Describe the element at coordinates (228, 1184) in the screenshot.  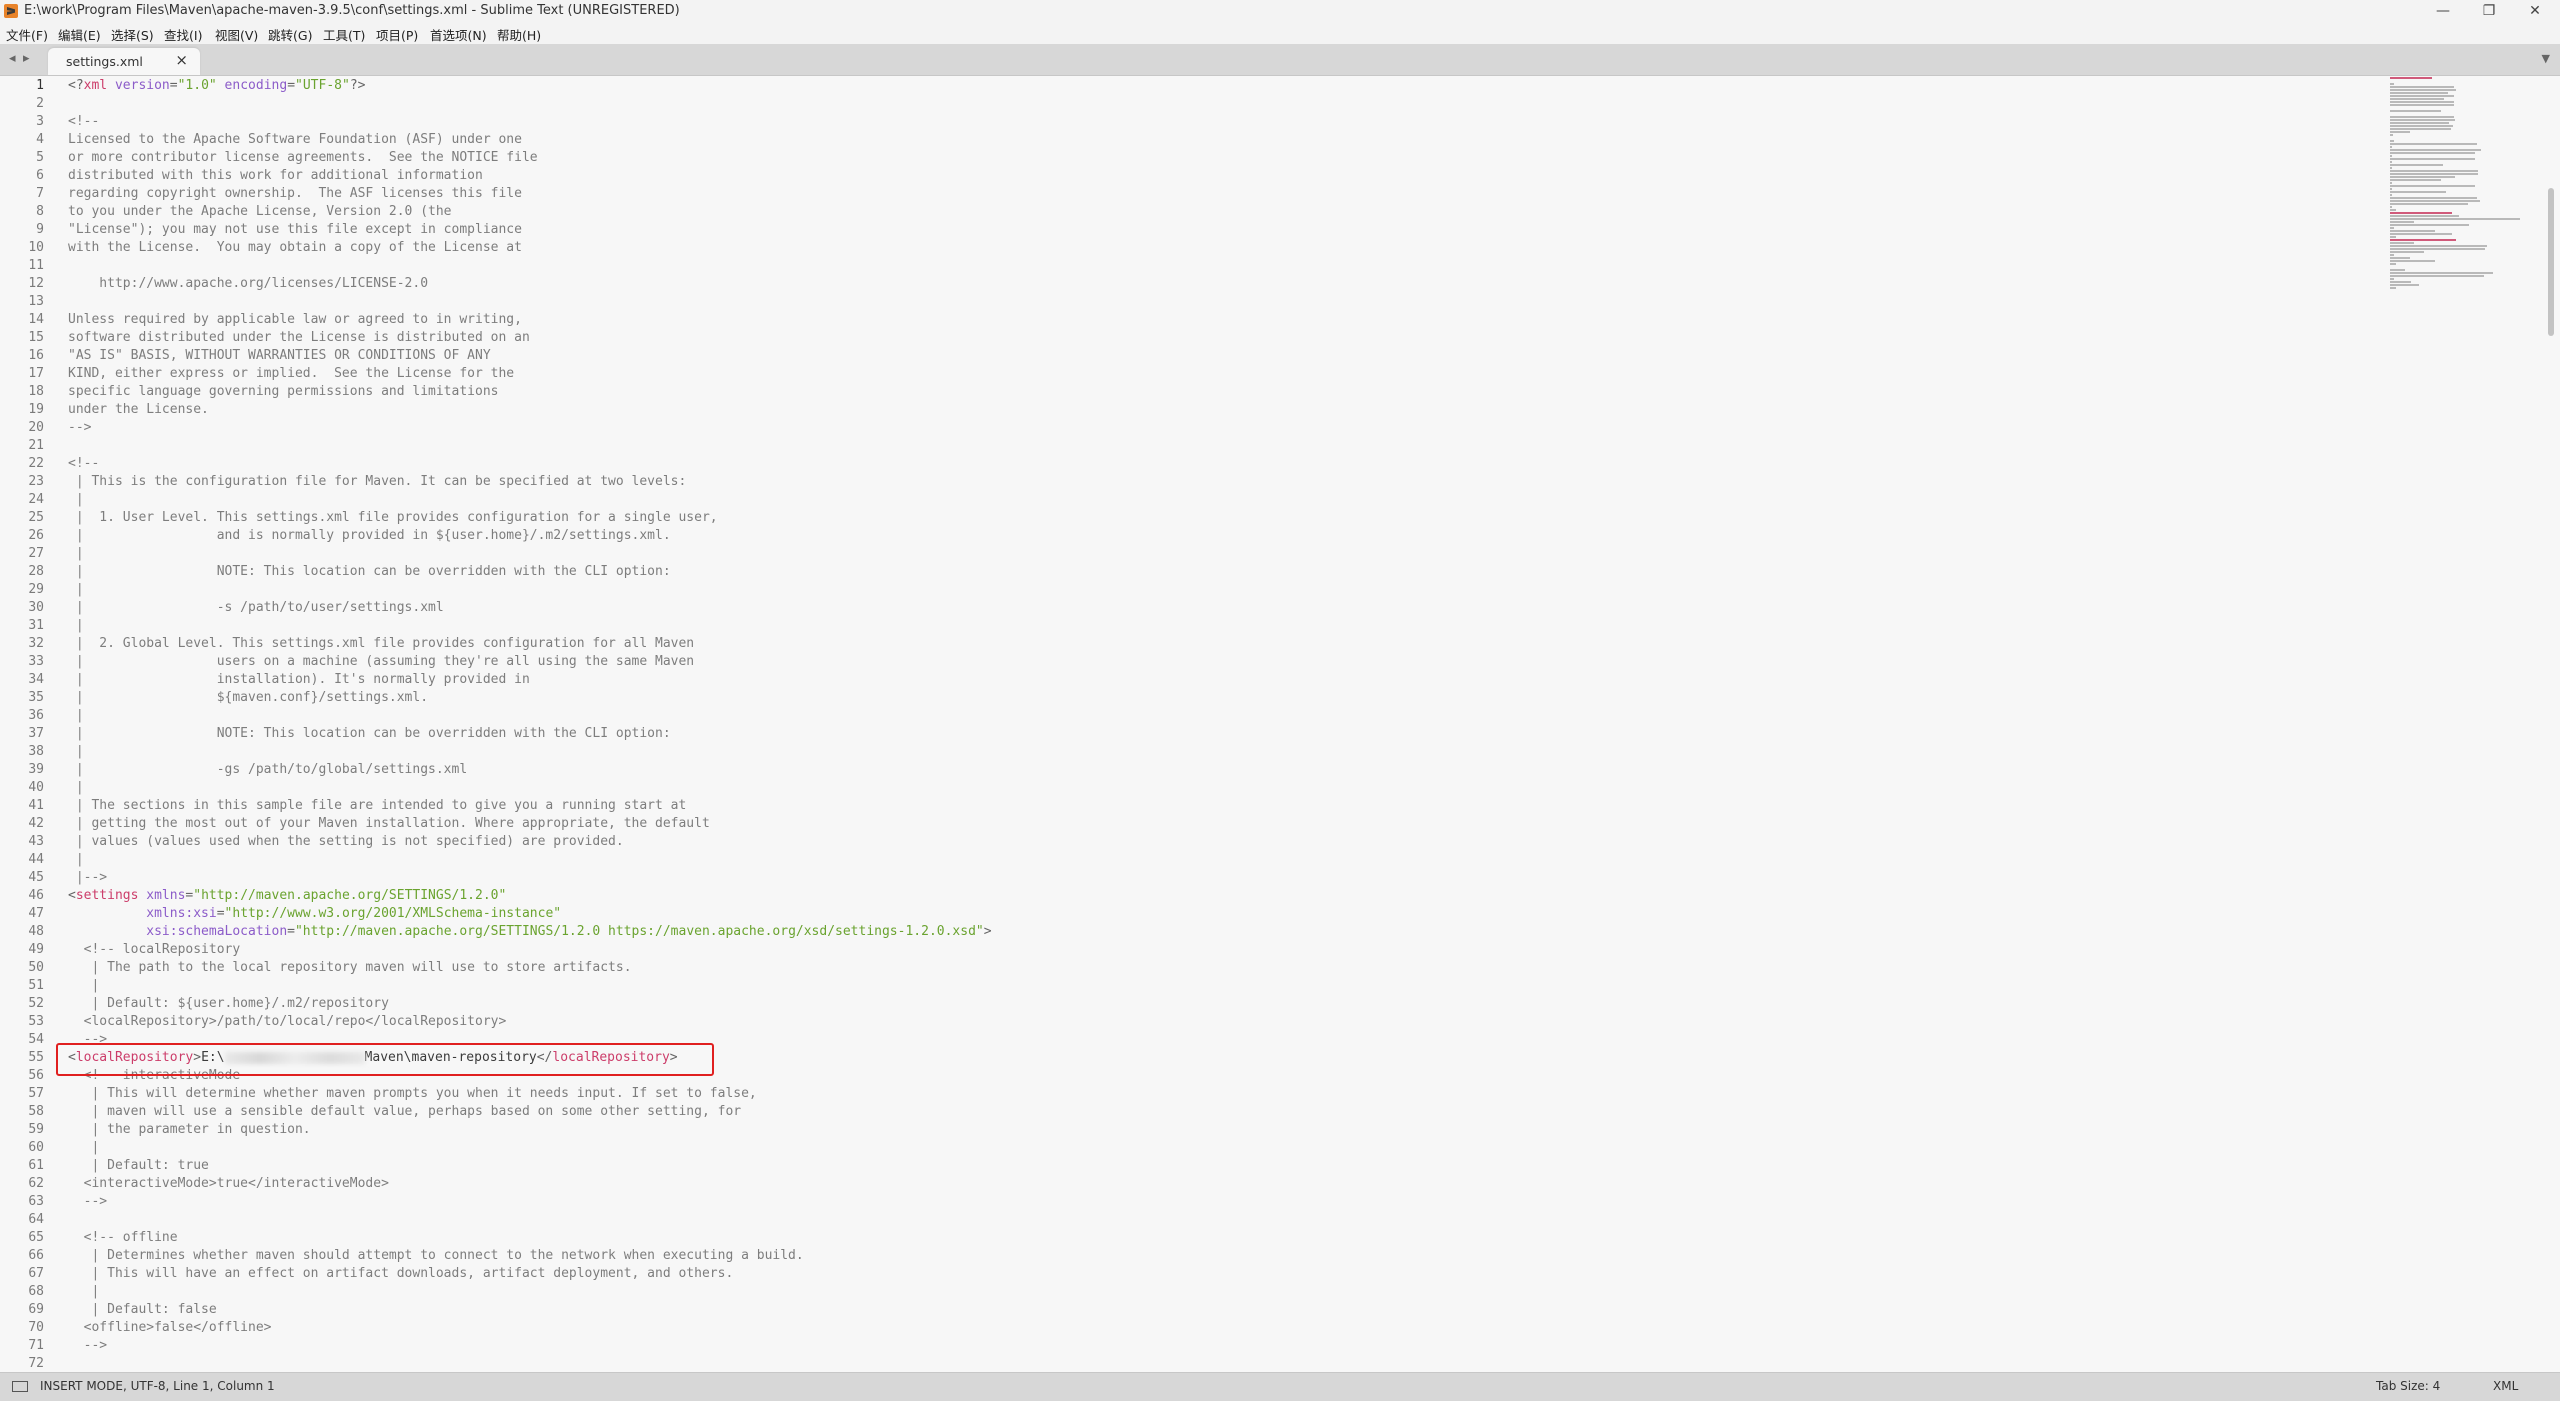
I see `code-line: <interactiveMode>true</interactiveMode>` at that location.